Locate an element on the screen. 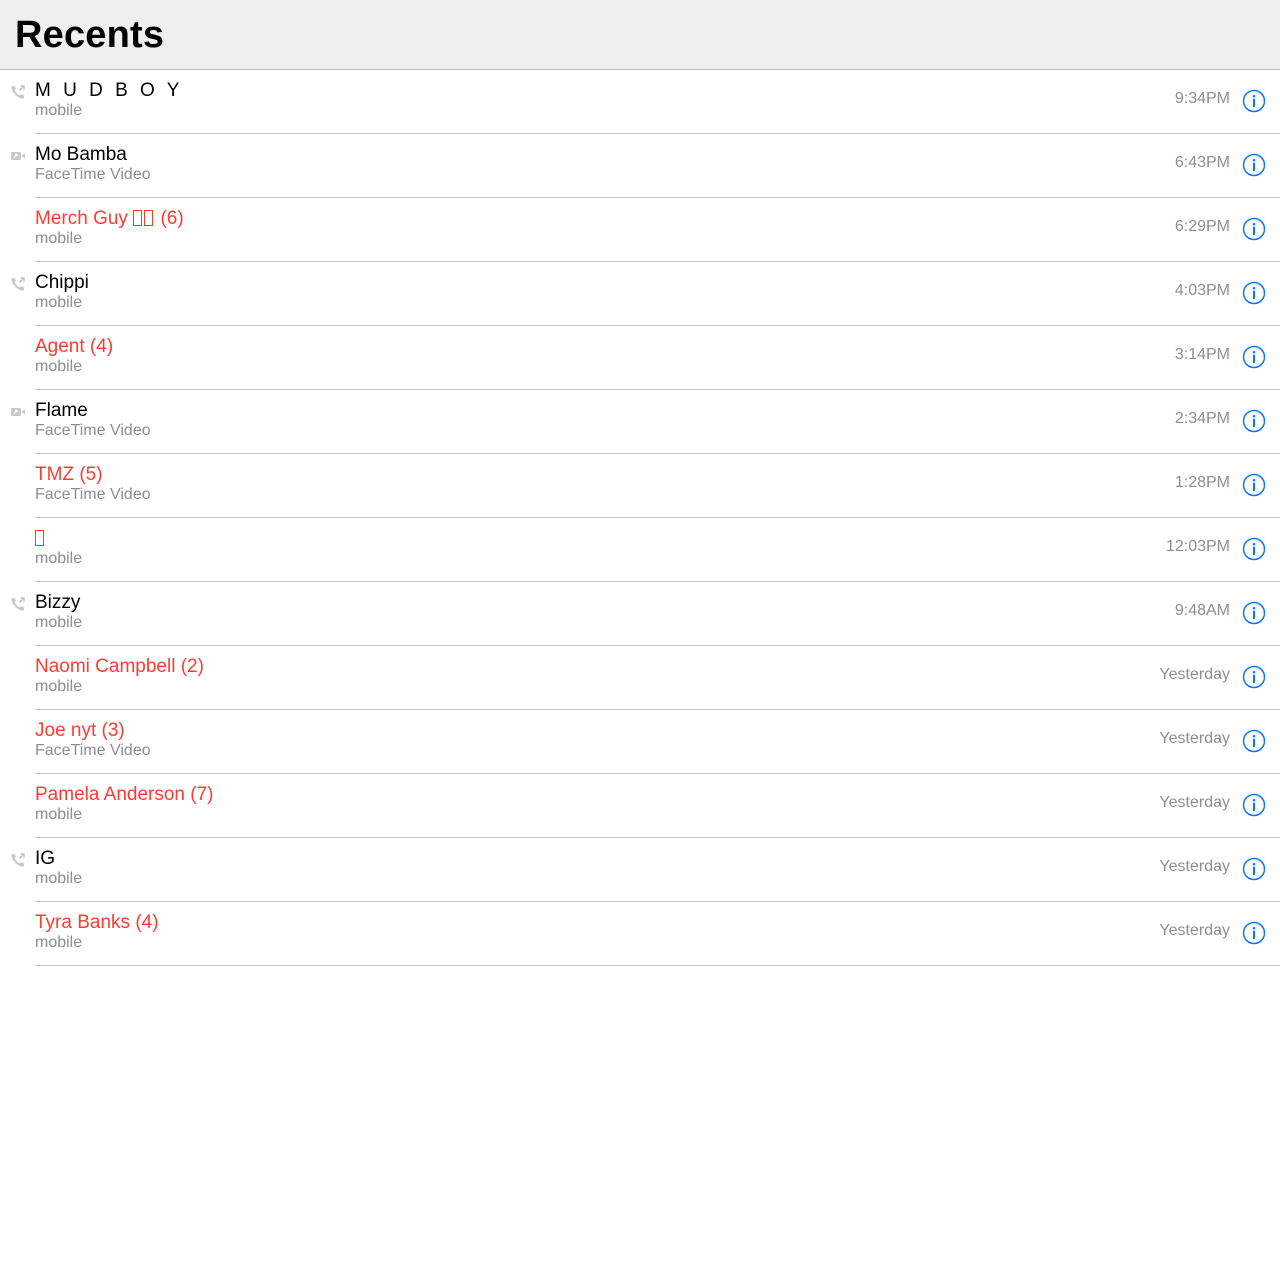  row-divider is located at coordinates (657, 965).